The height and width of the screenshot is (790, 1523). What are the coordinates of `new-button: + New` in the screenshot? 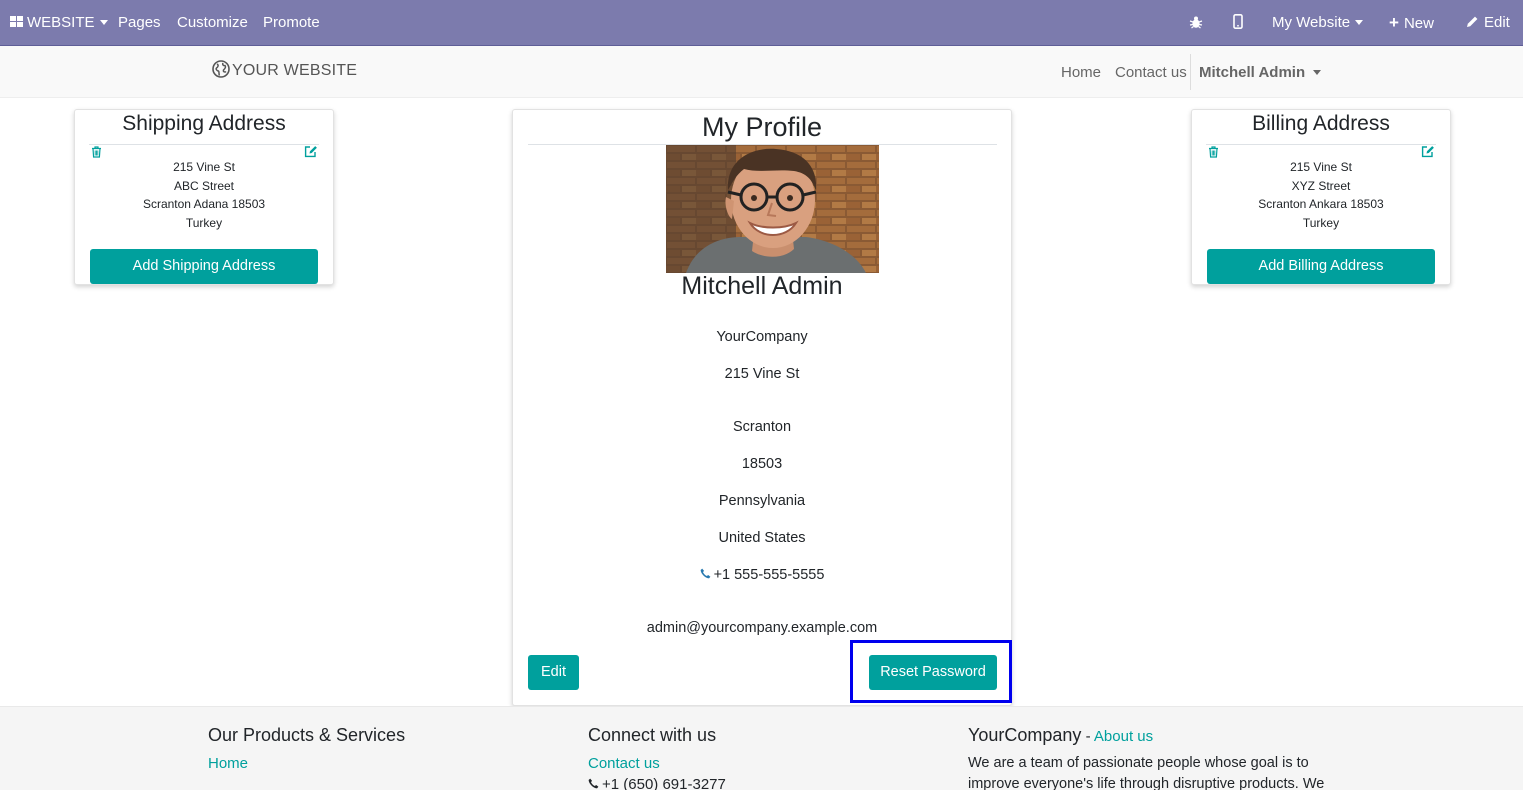 It's located at (1411, 22).